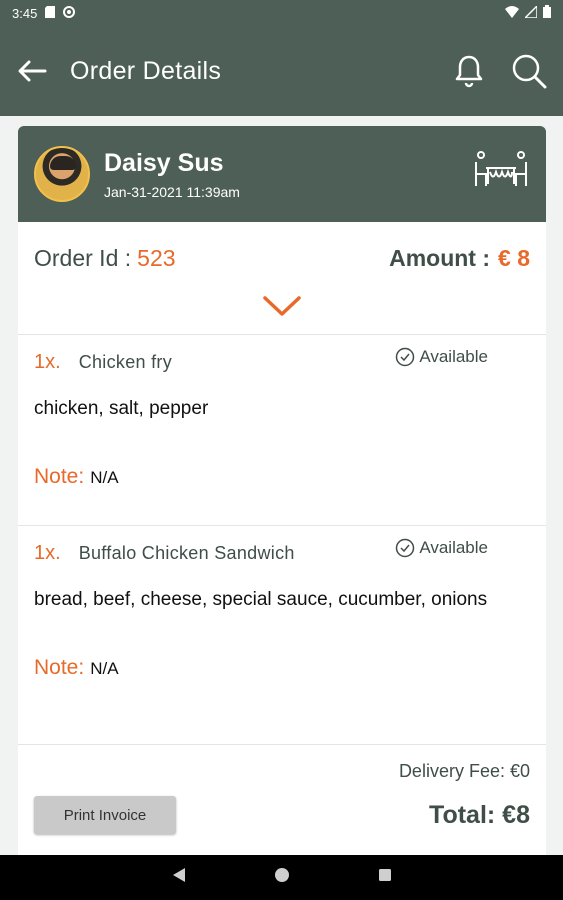  What do you see at coordinates (179, 877) in the screenshot?
I see `nav-back-icon` at bounding box center [179, 877].